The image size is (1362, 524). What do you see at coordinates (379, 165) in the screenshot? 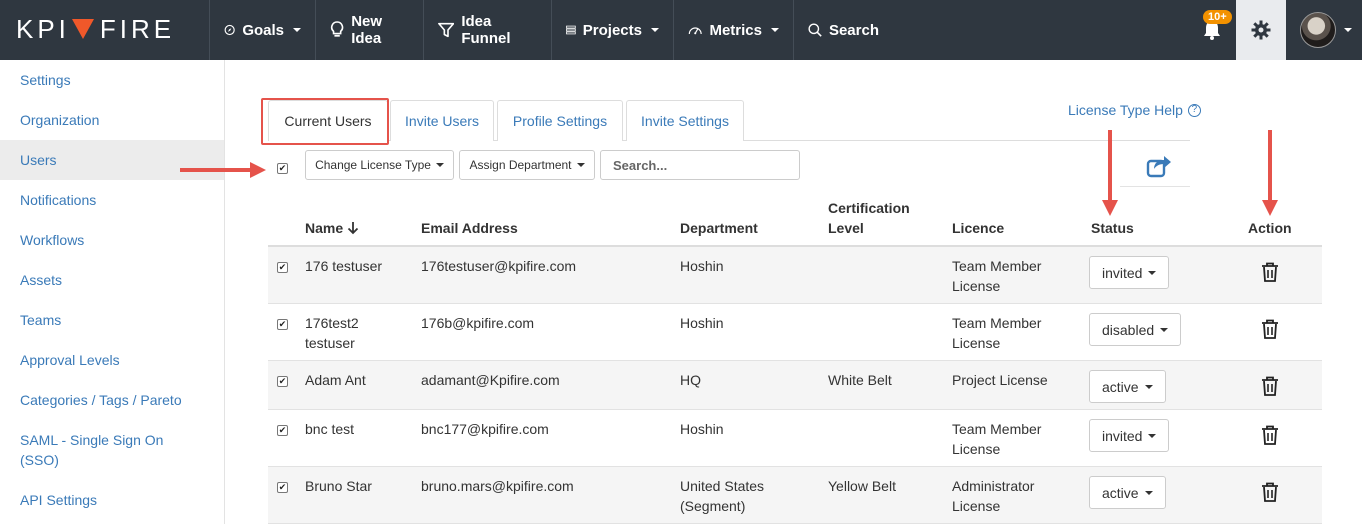
I see `change-license-type-button: Change License Type` at bounding box center [379, 165].